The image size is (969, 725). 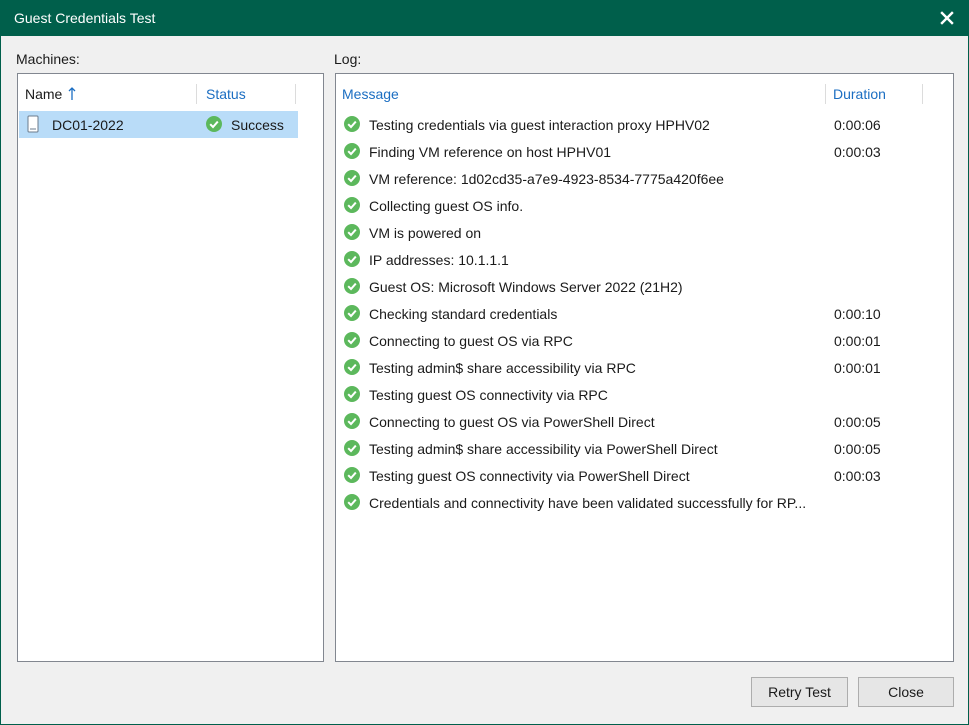 What do you see at coordinates (88, 124) in the screenshot?
I see `machine-name: DC01-2022` at bounding box center [88, 124].